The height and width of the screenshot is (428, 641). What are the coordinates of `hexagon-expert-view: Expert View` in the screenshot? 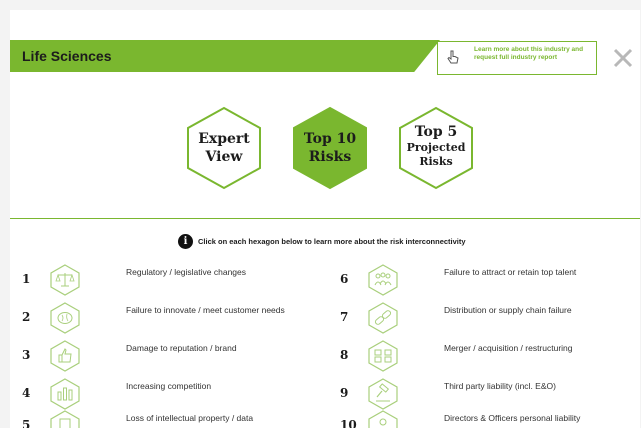 It's located at (224, 148).